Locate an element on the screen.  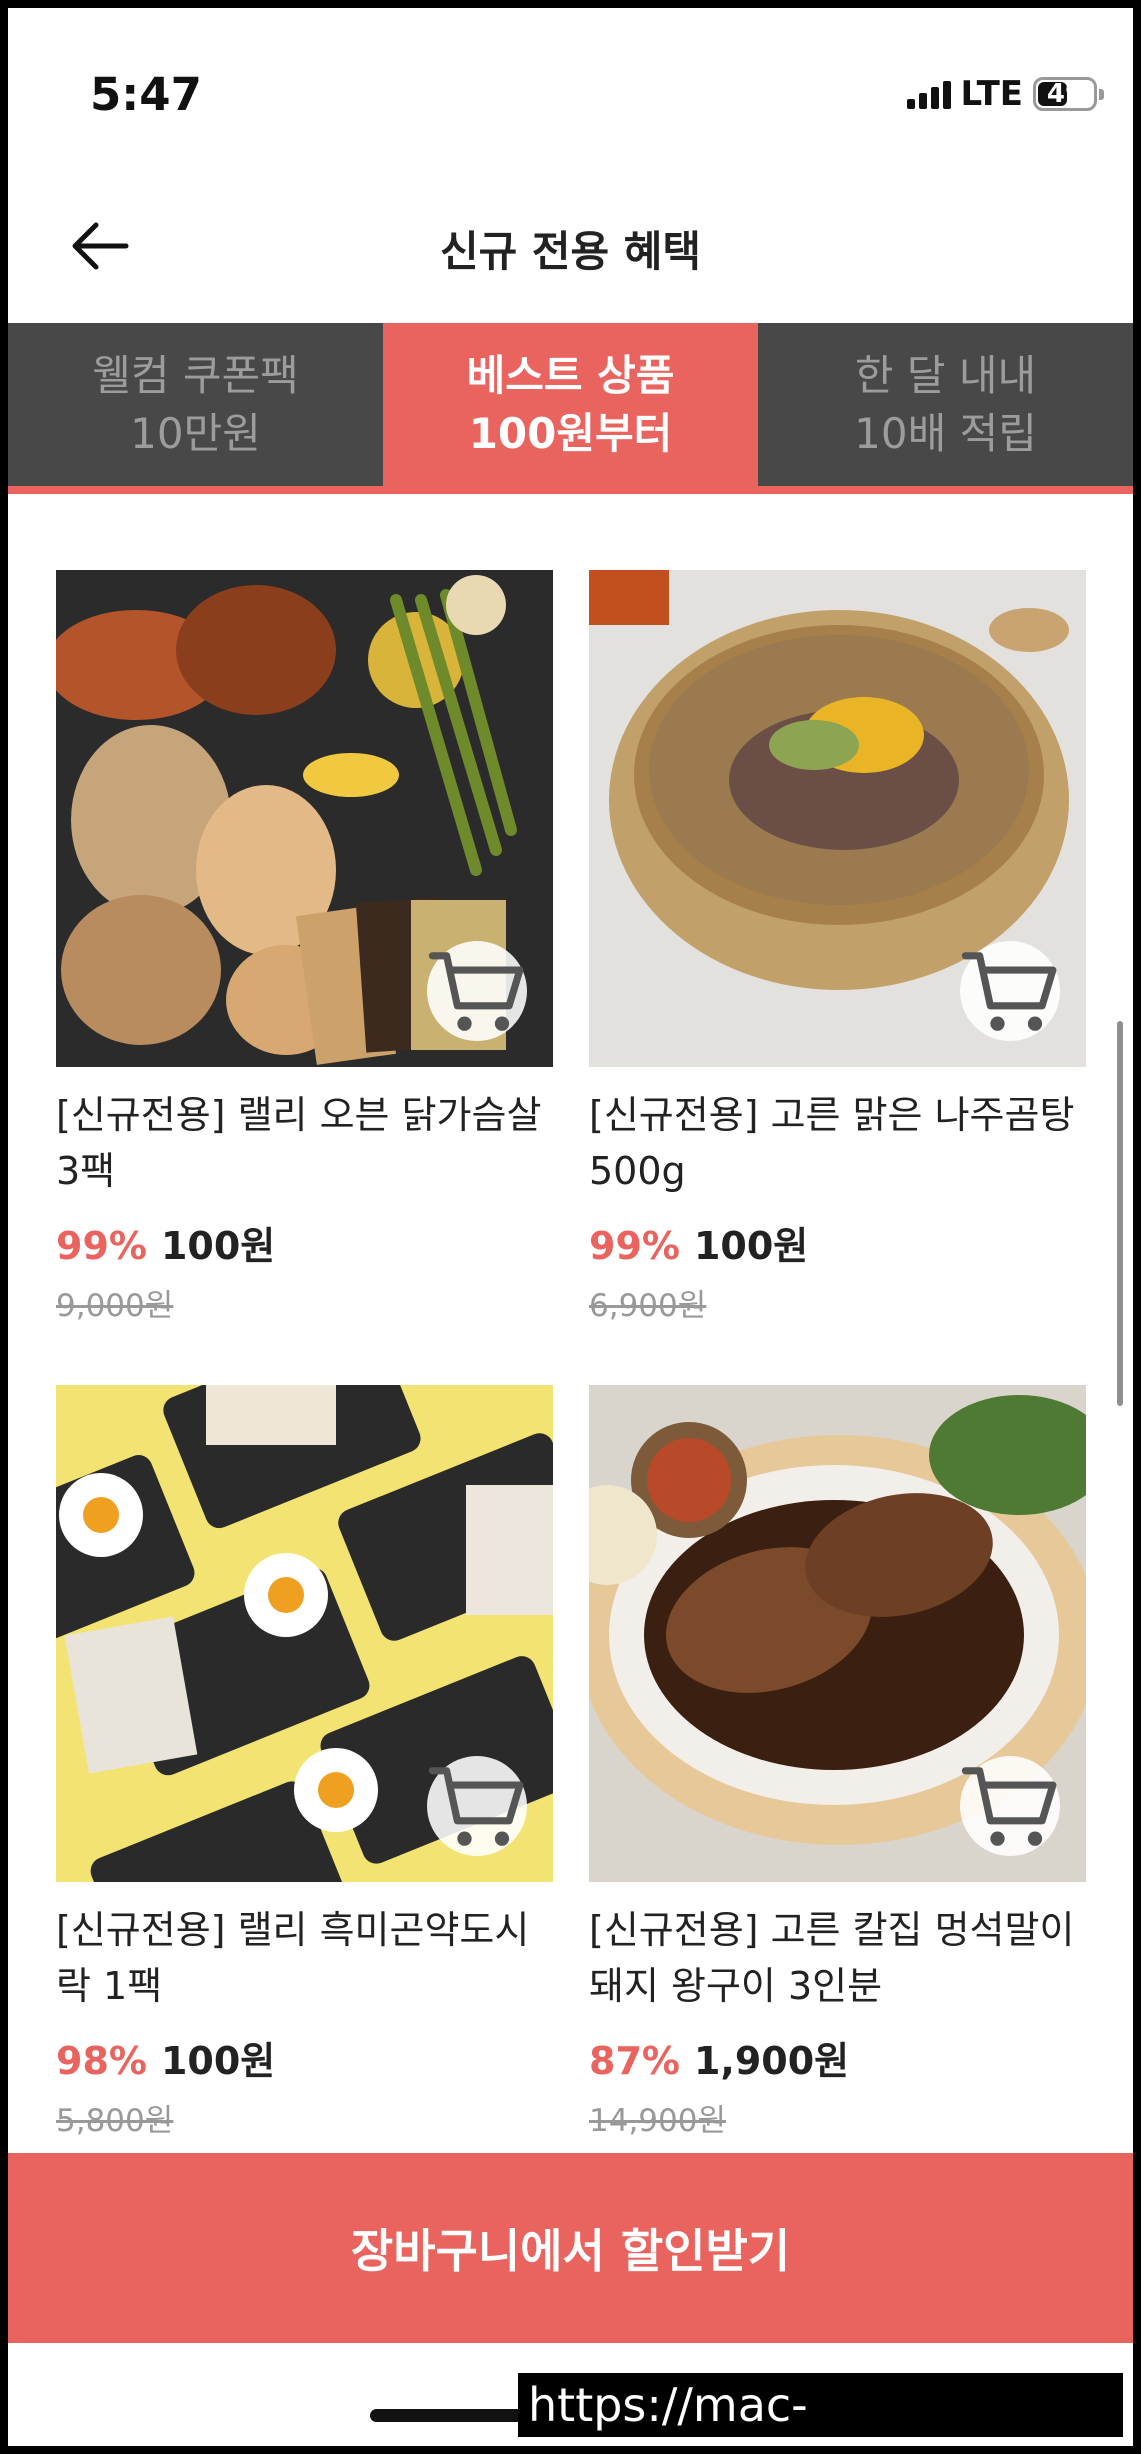
discount-rate: 87% is located at coordinates (634, 2061).